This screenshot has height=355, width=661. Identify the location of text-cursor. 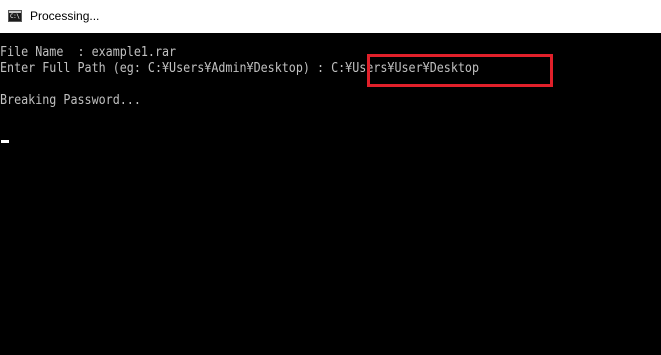
(5, 141).